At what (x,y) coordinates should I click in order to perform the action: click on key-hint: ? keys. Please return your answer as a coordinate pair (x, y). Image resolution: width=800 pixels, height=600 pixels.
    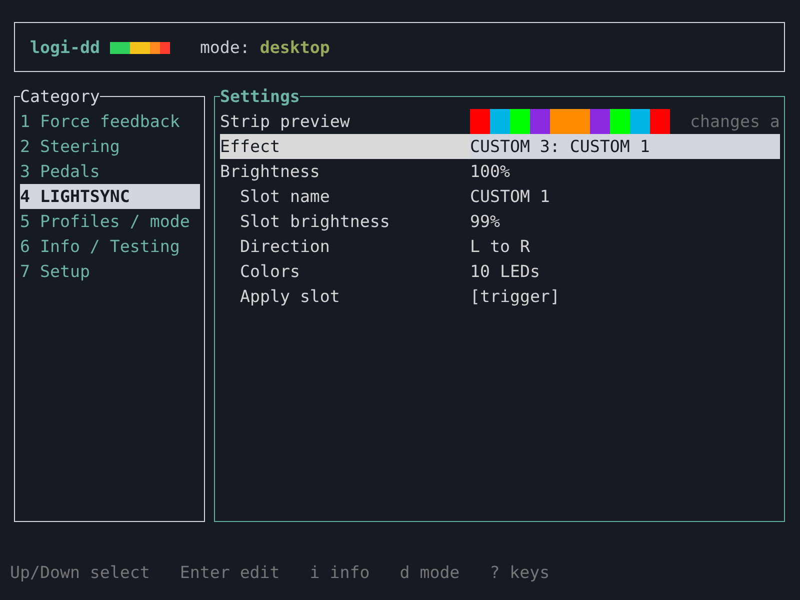
    Looking at the image, I should click on (520, 573).